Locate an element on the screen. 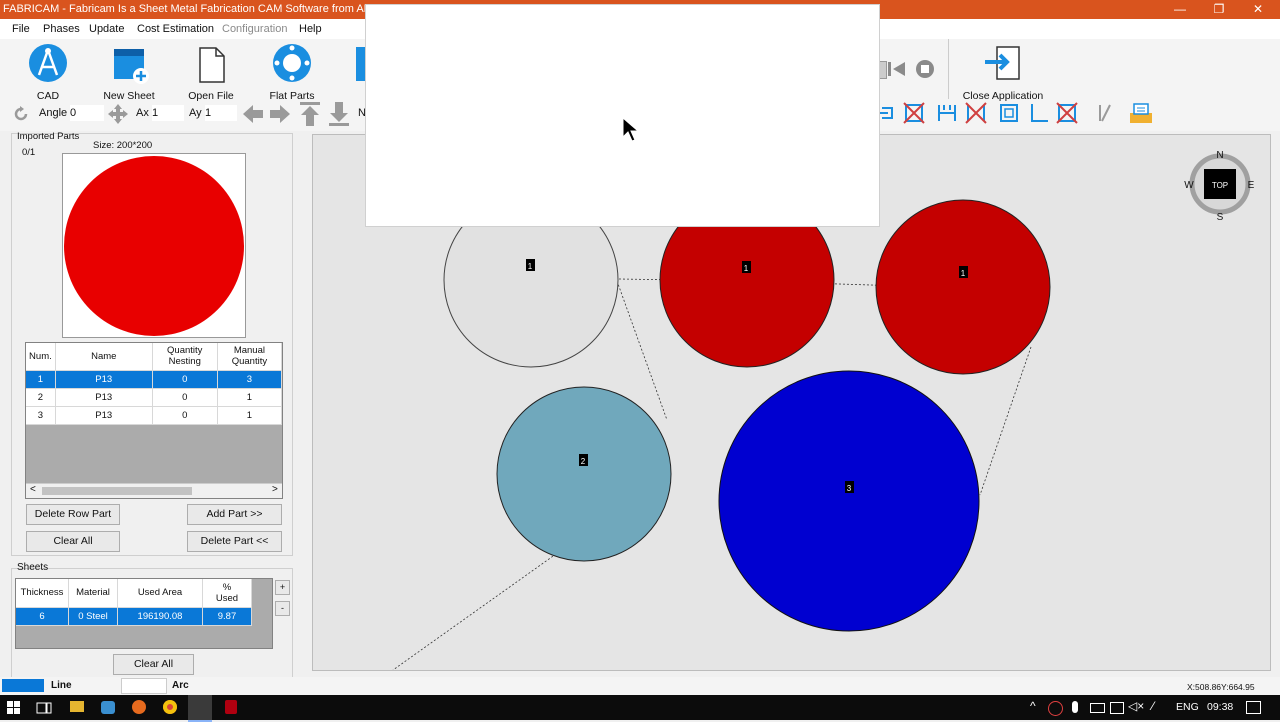  rotate-icon is located at coordinates (21, 114).